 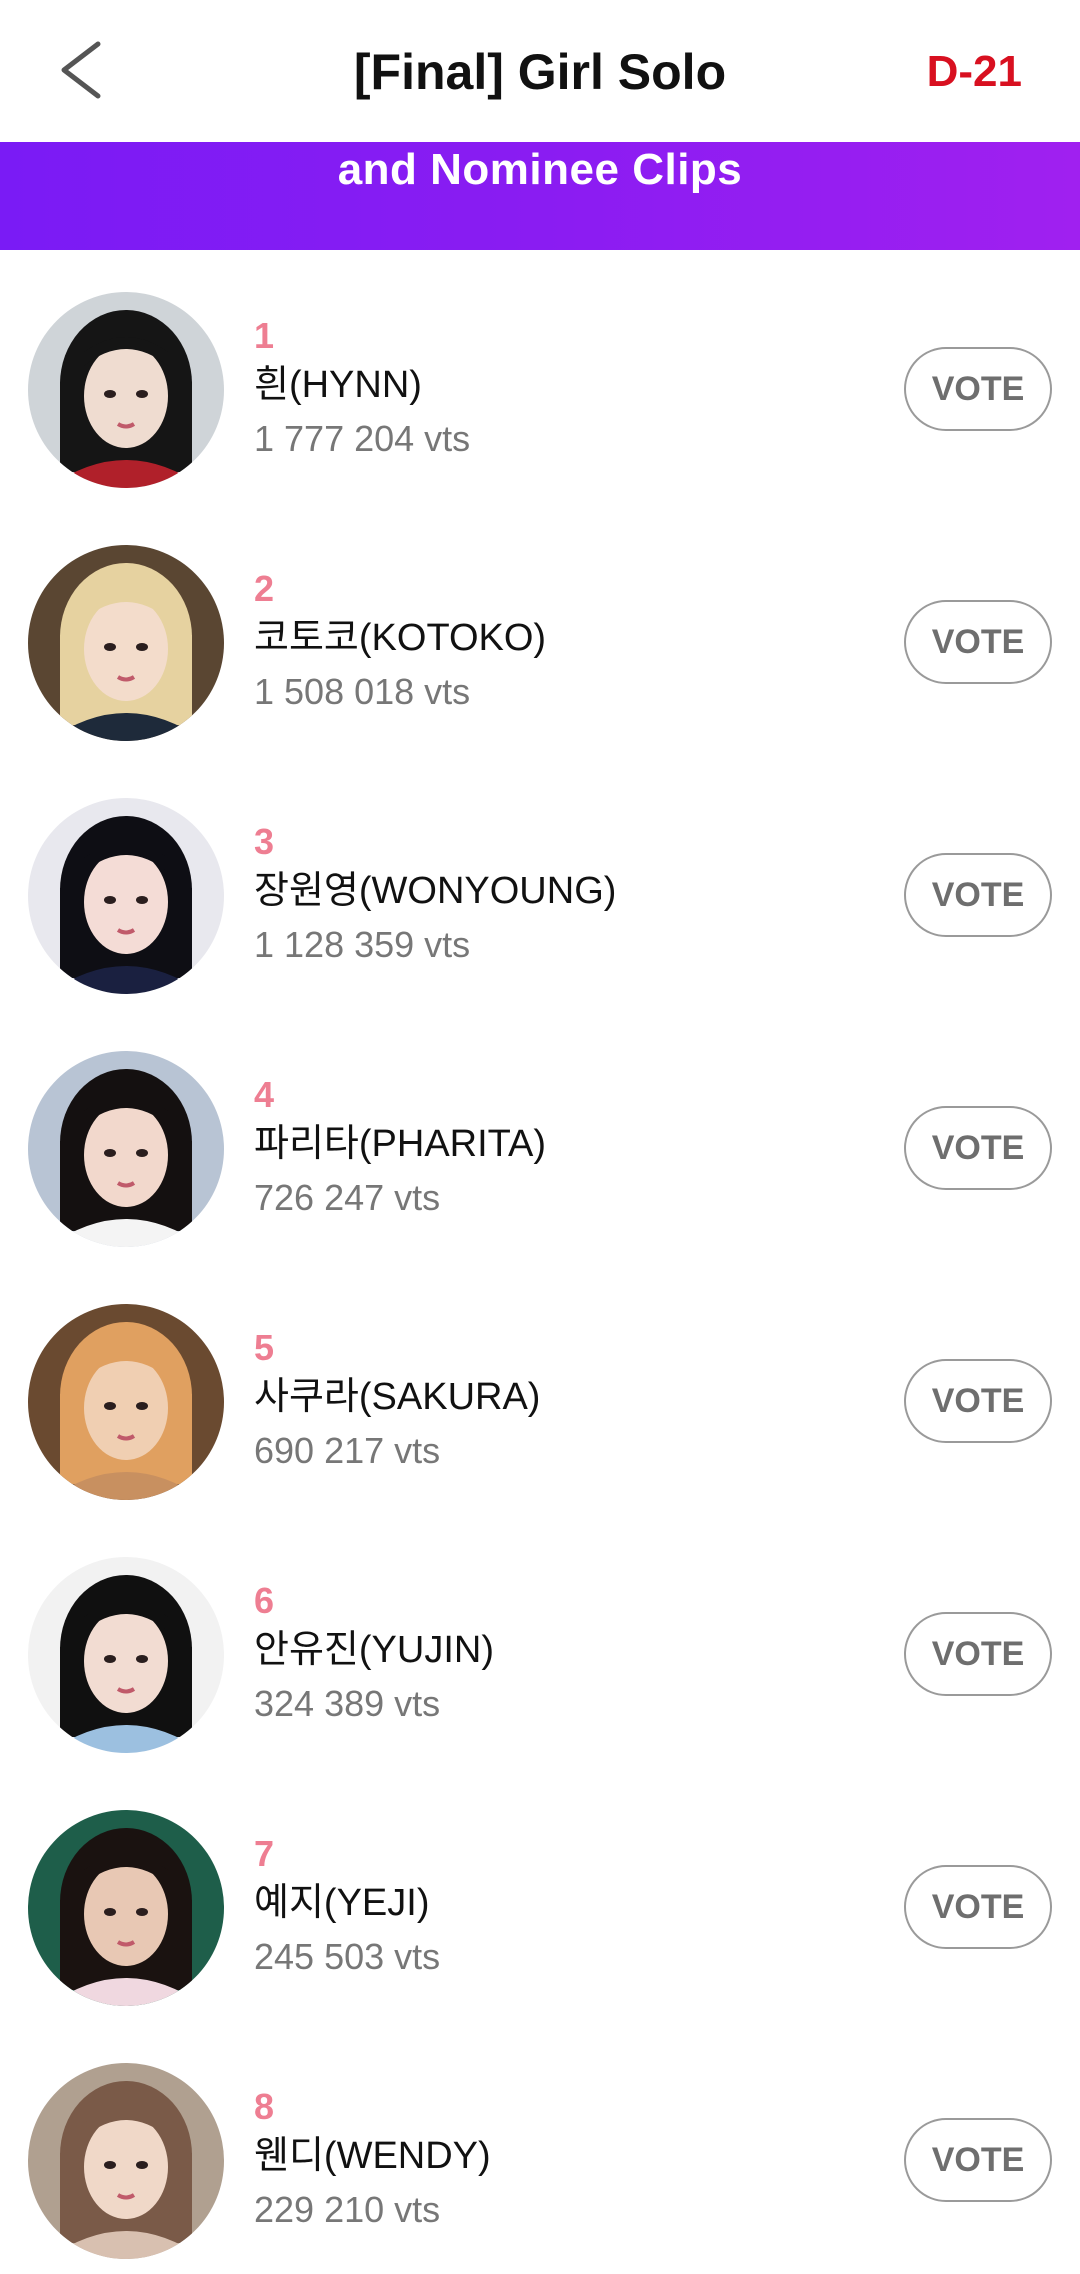 What do you see at coordinates (347, 1197) in the screenshot?
I see `vote-count: 726 247 vts` at bounding box center [347, 1197].